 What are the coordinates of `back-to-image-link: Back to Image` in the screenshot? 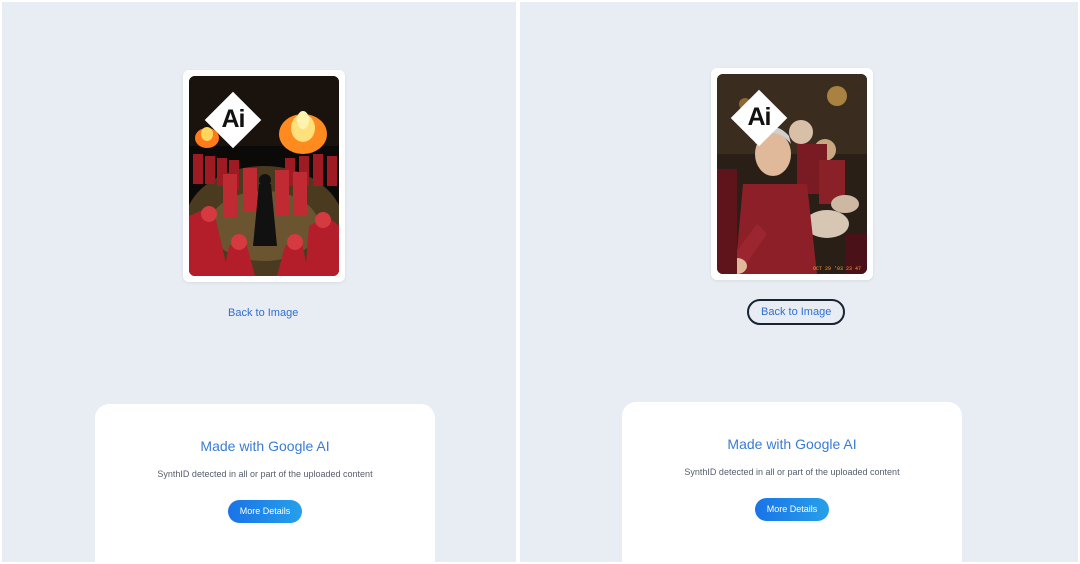 It's located at (263, 313).